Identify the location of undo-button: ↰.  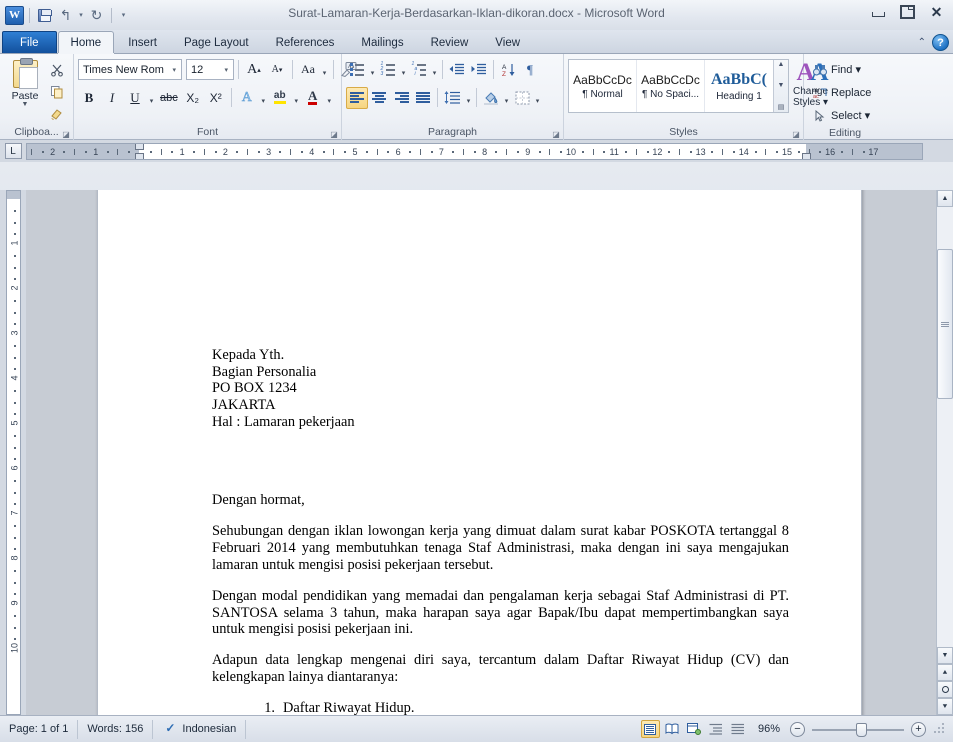
(65, 15).